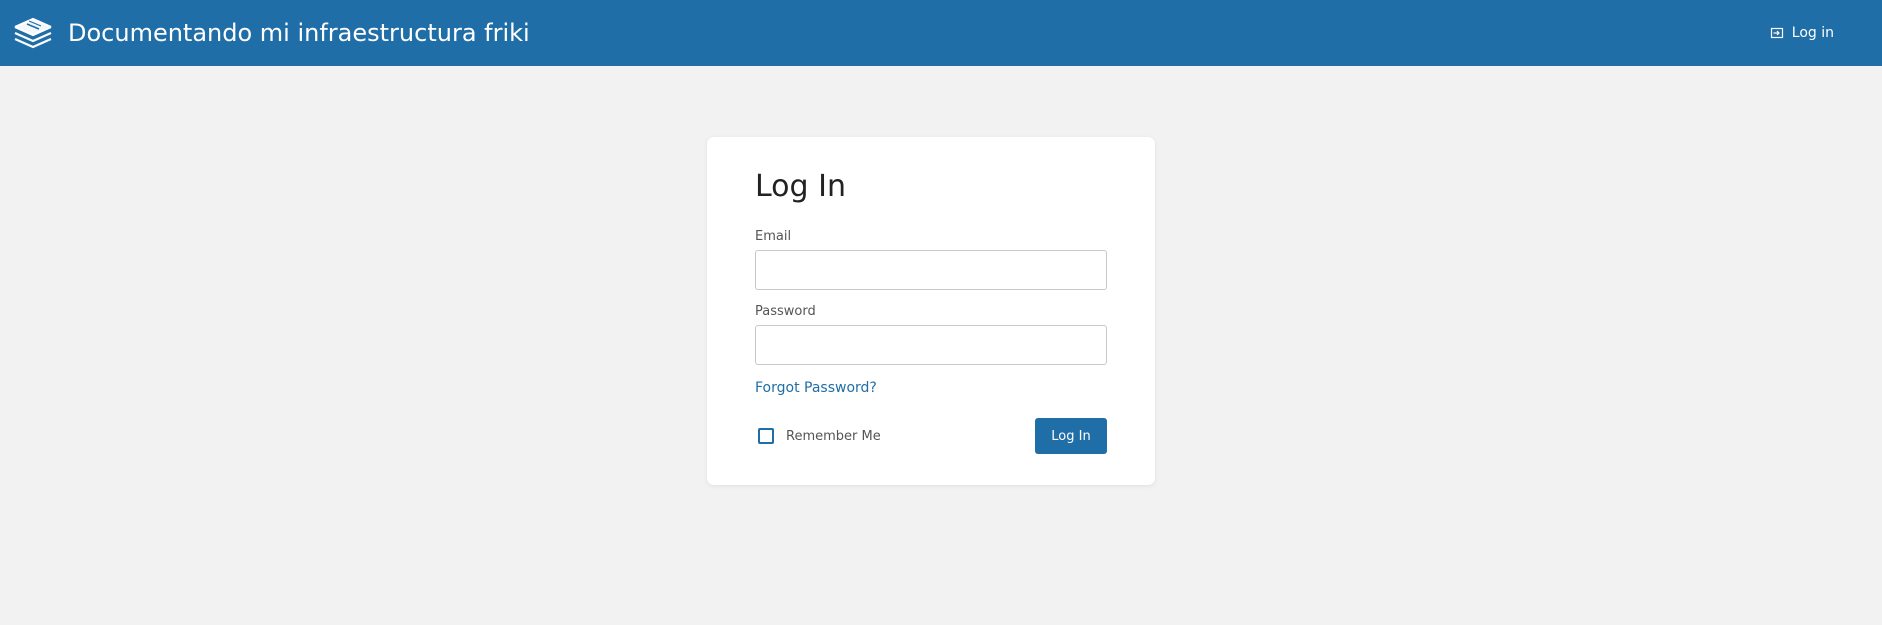 The width and height of the screenshot is (1882, 625). I want to click on login-icon, so click(1777, 33).